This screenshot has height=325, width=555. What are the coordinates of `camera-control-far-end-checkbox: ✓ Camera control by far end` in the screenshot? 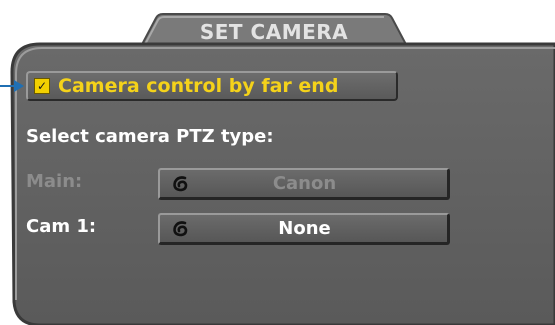 It's located at (212, 86).